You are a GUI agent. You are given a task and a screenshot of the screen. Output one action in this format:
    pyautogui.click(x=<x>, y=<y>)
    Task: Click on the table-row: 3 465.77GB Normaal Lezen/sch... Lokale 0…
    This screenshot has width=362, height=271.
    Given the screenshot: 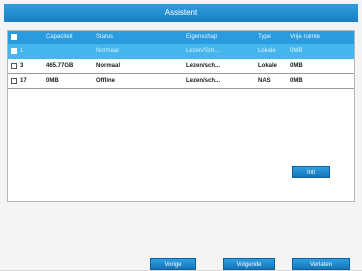 What is the action you would take?
    pyautogui.click(x=181, y=66)
    